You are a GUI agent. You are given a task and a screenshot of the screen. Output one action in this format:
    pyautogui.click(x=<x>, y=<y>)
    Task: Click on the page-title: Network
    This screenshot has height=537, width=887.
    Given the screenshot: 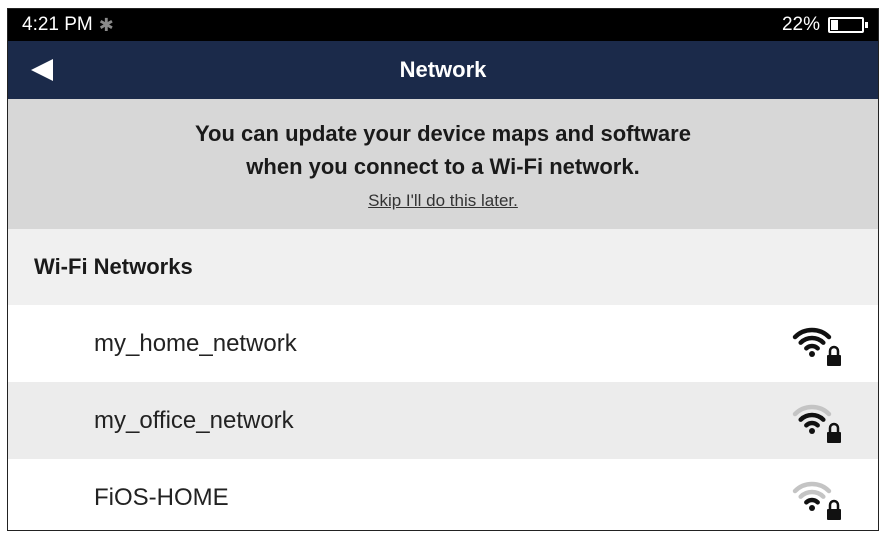 What is the action you would take?
    pyautogui.click(x=443, y=69)
    